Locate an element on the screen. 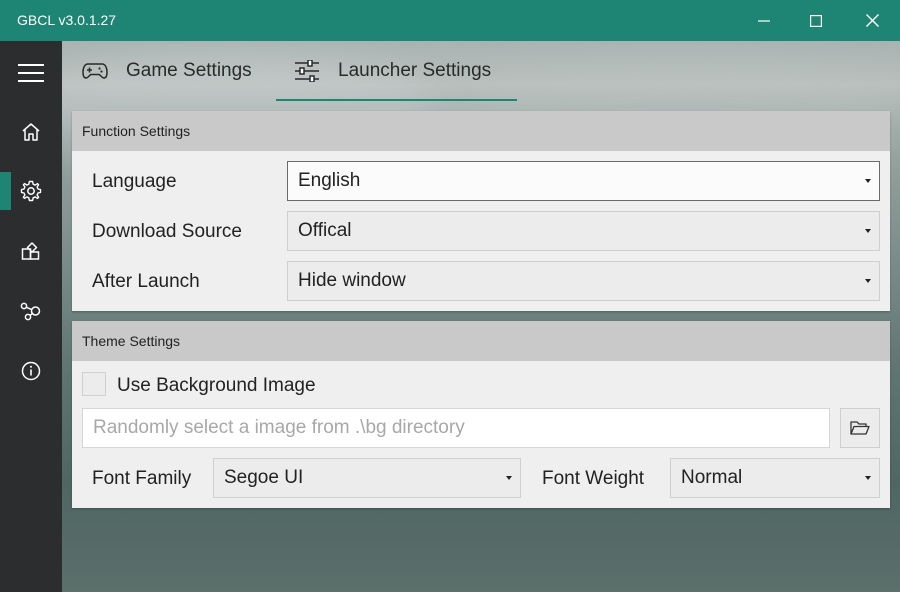 This screenshot has width=900, height=592. download-source-label: Download Source is located at coordinates (167, 231).